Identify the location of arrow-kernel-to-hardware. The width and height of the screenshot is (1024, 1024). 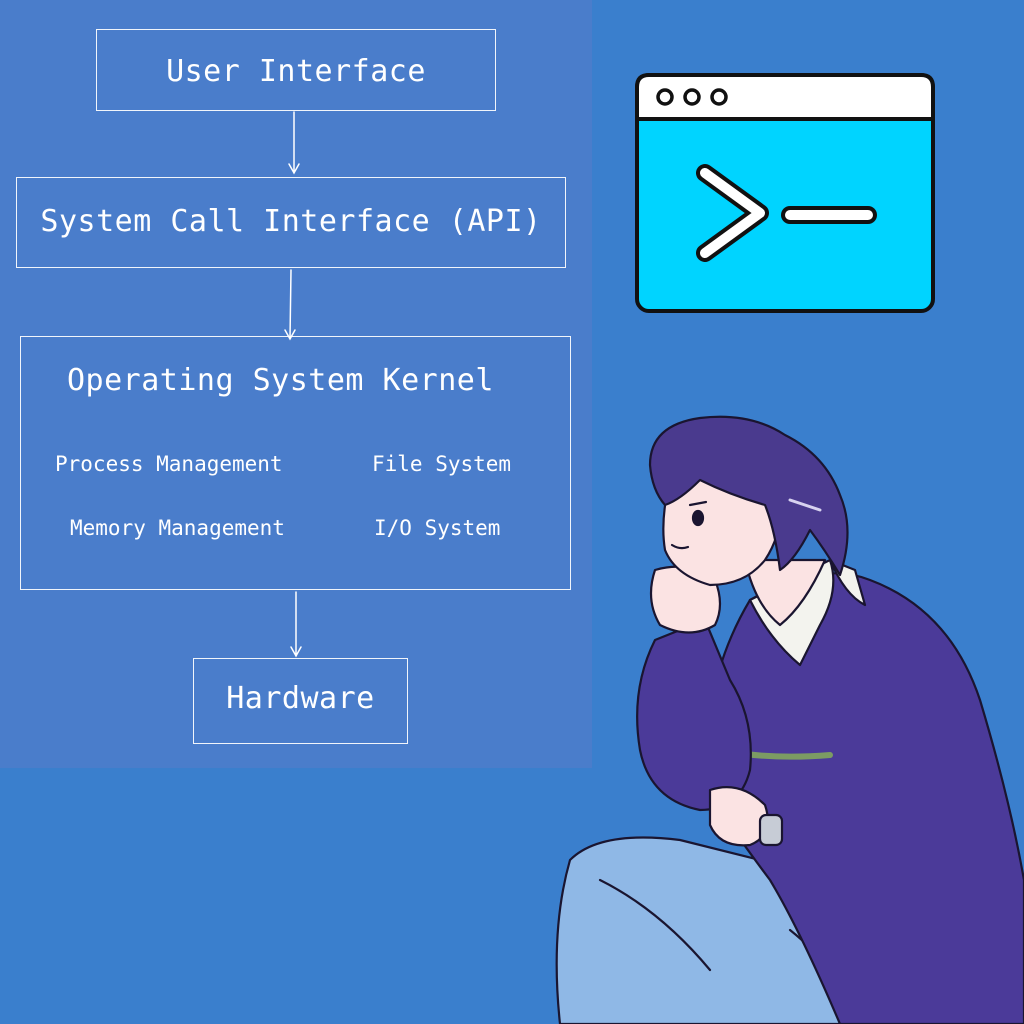
(296, 624).